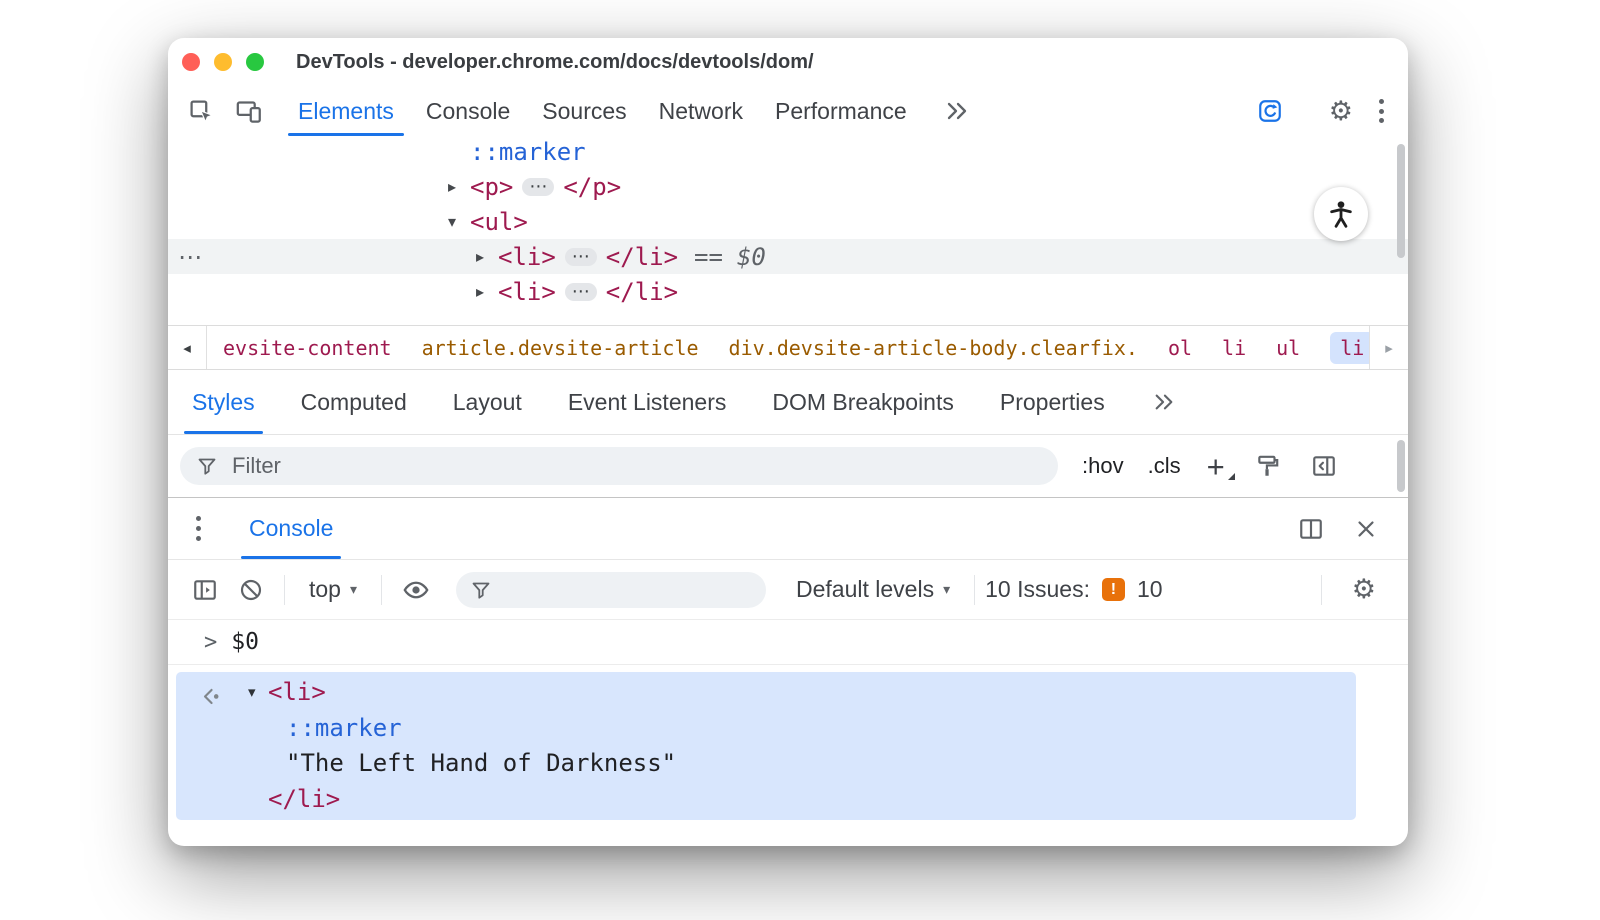  Describe the element at coordinates (1311, 529) in the screenshot. I see `split-panel-icon` at that location.